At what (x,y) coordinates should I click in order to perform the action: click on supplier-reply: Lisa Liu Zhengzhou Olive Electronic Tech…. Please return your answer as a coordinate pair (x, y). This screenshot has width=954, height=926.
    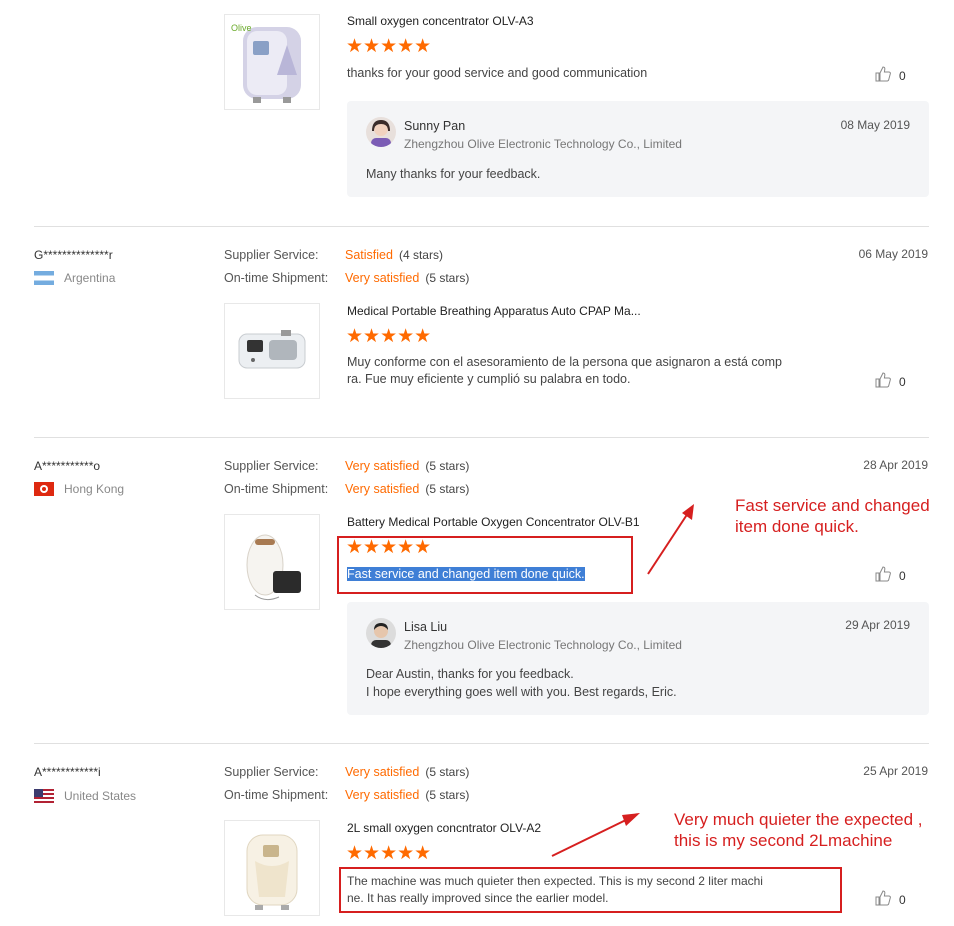
    Looking at the image, I should click on (638, 658).